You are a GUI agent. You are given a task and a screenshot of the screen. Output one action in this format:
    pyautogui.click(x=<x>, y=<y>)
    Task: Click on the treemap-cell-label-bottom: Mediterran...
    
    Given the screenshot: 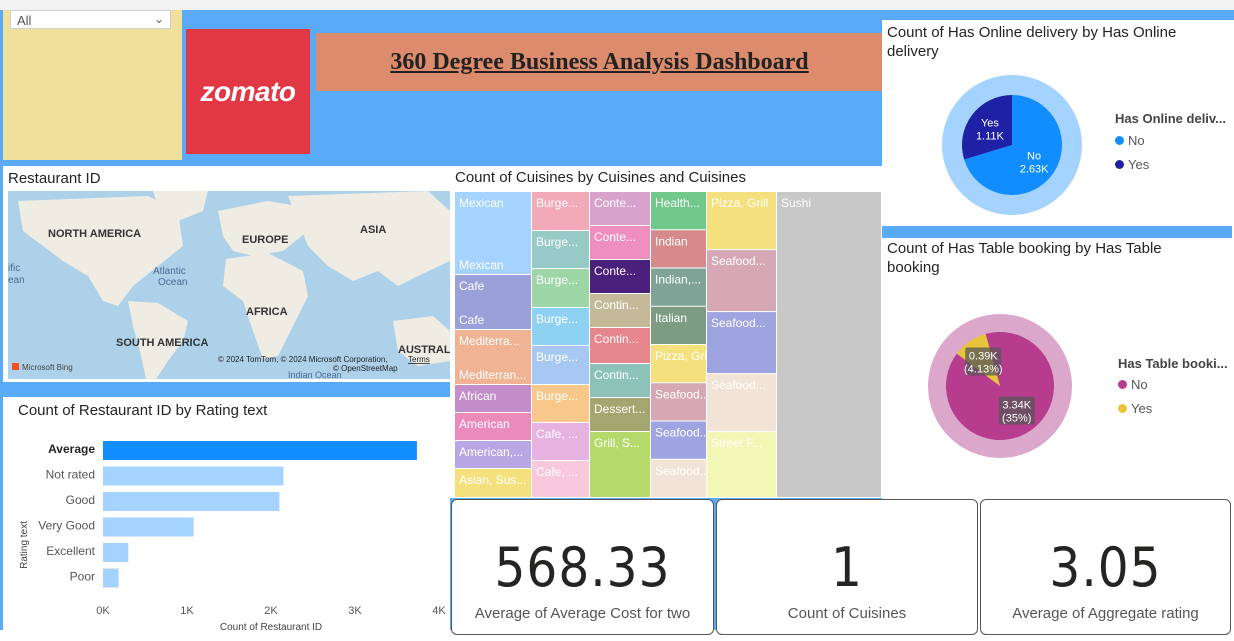 What is the action you would take?
    pyautogui.click(x=492, y=375)
    